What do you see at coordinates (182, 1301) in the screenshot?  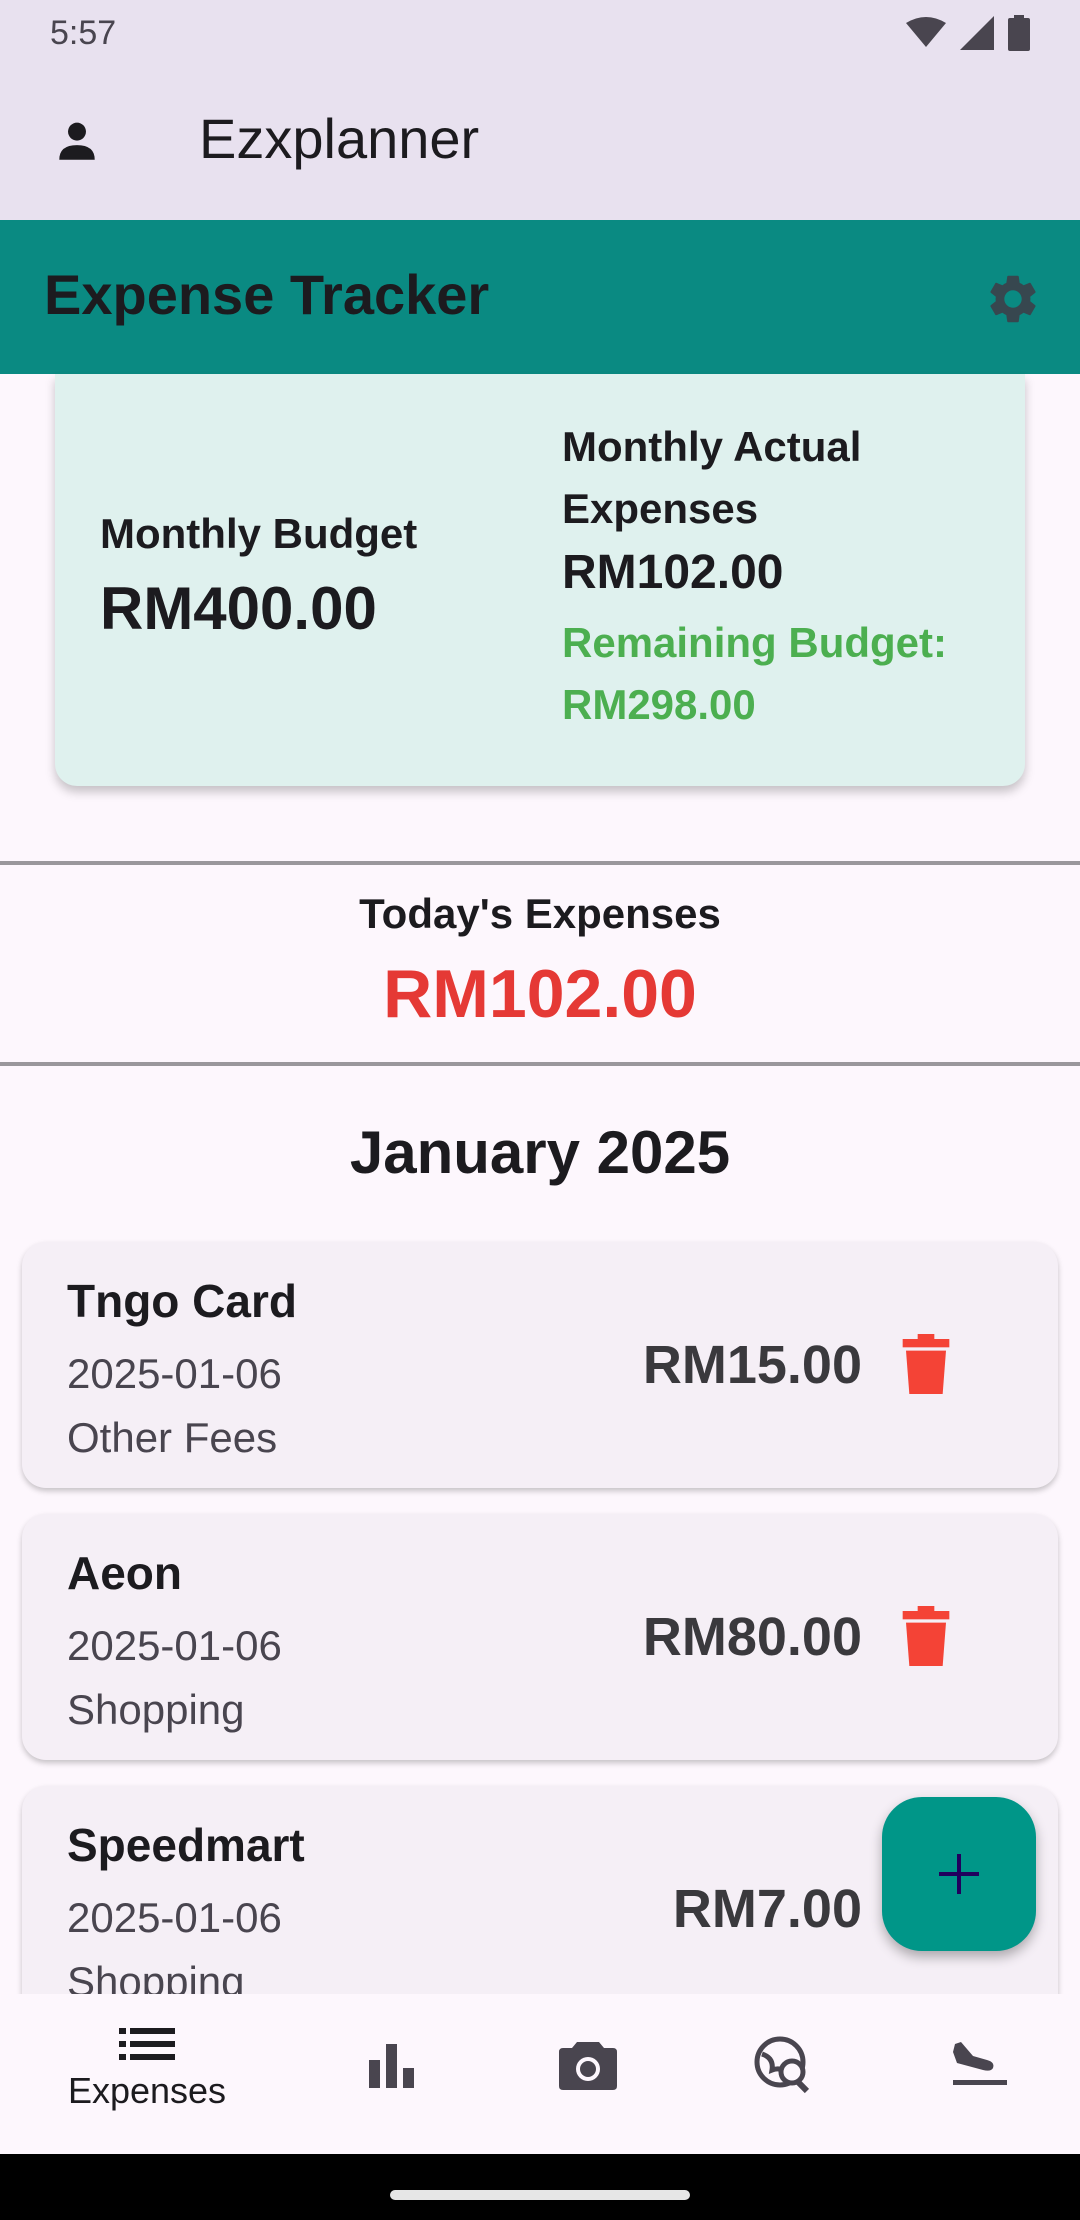 I see `expense-title: Tngo Card` at bounding box center [182, 1301].